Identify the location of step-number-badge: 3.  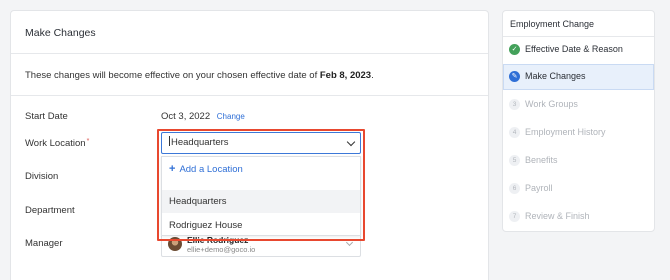
(514, 104).